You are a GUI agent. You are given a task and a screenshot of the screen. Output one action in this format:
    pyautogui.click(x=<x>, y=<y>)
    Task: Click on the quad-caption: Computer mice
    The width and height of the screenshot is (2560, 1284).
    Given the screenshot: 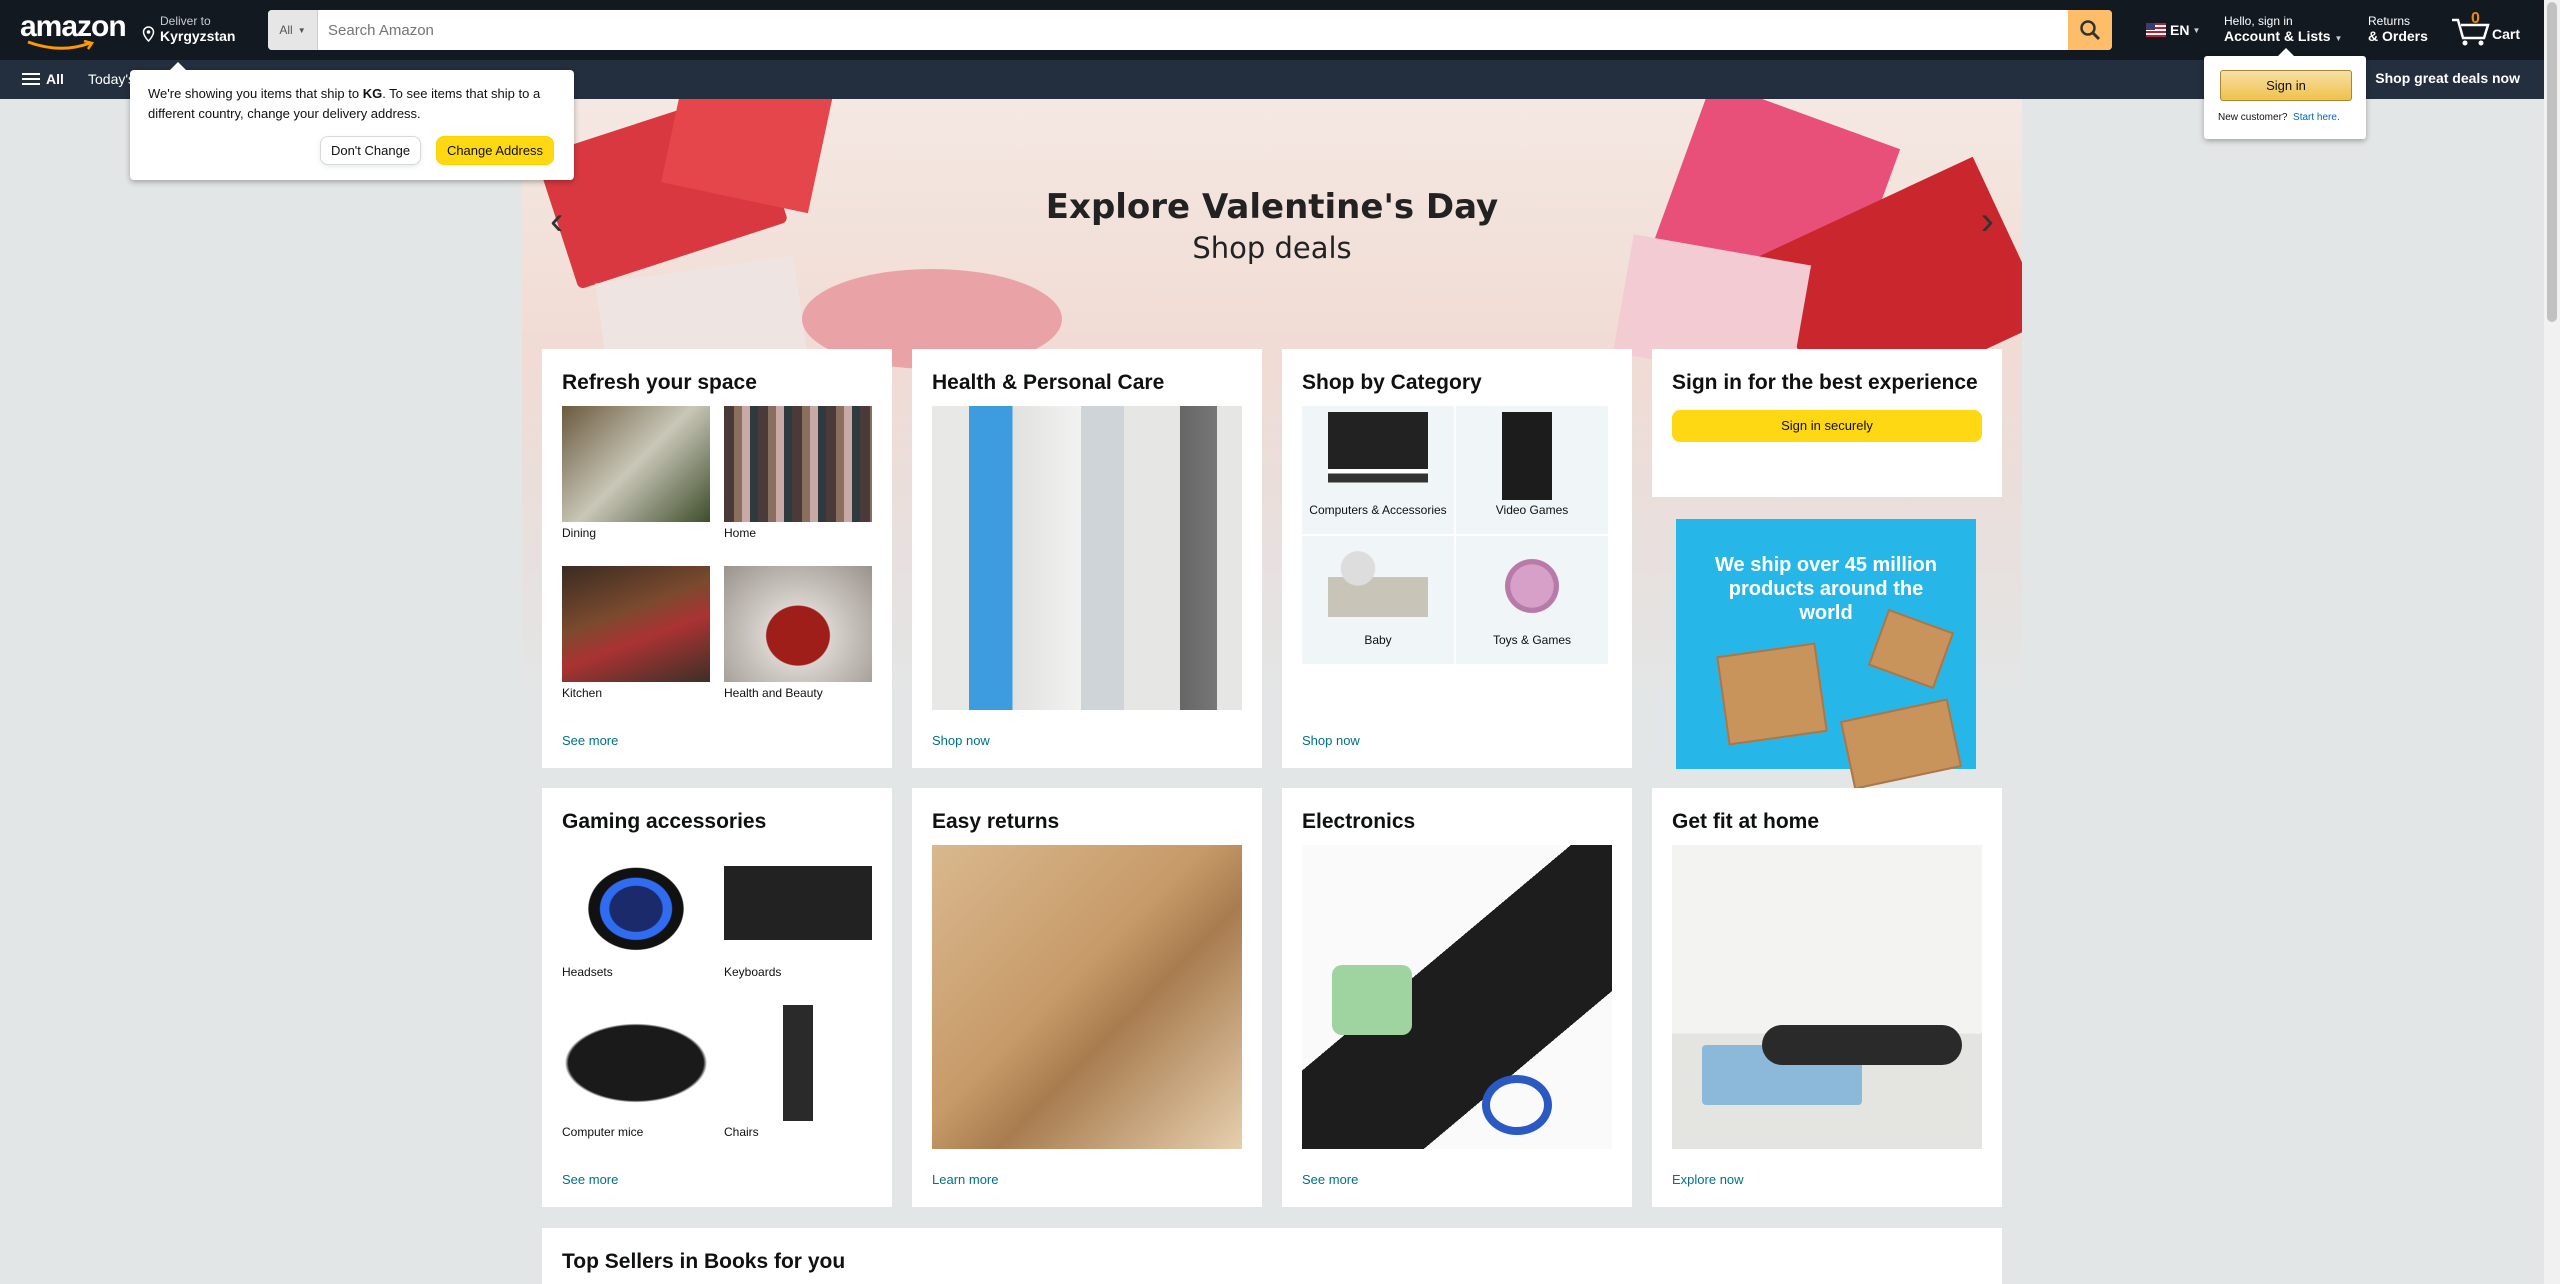 What is the action you would take?
    pyautogui.click(x=603, y=1132)
    